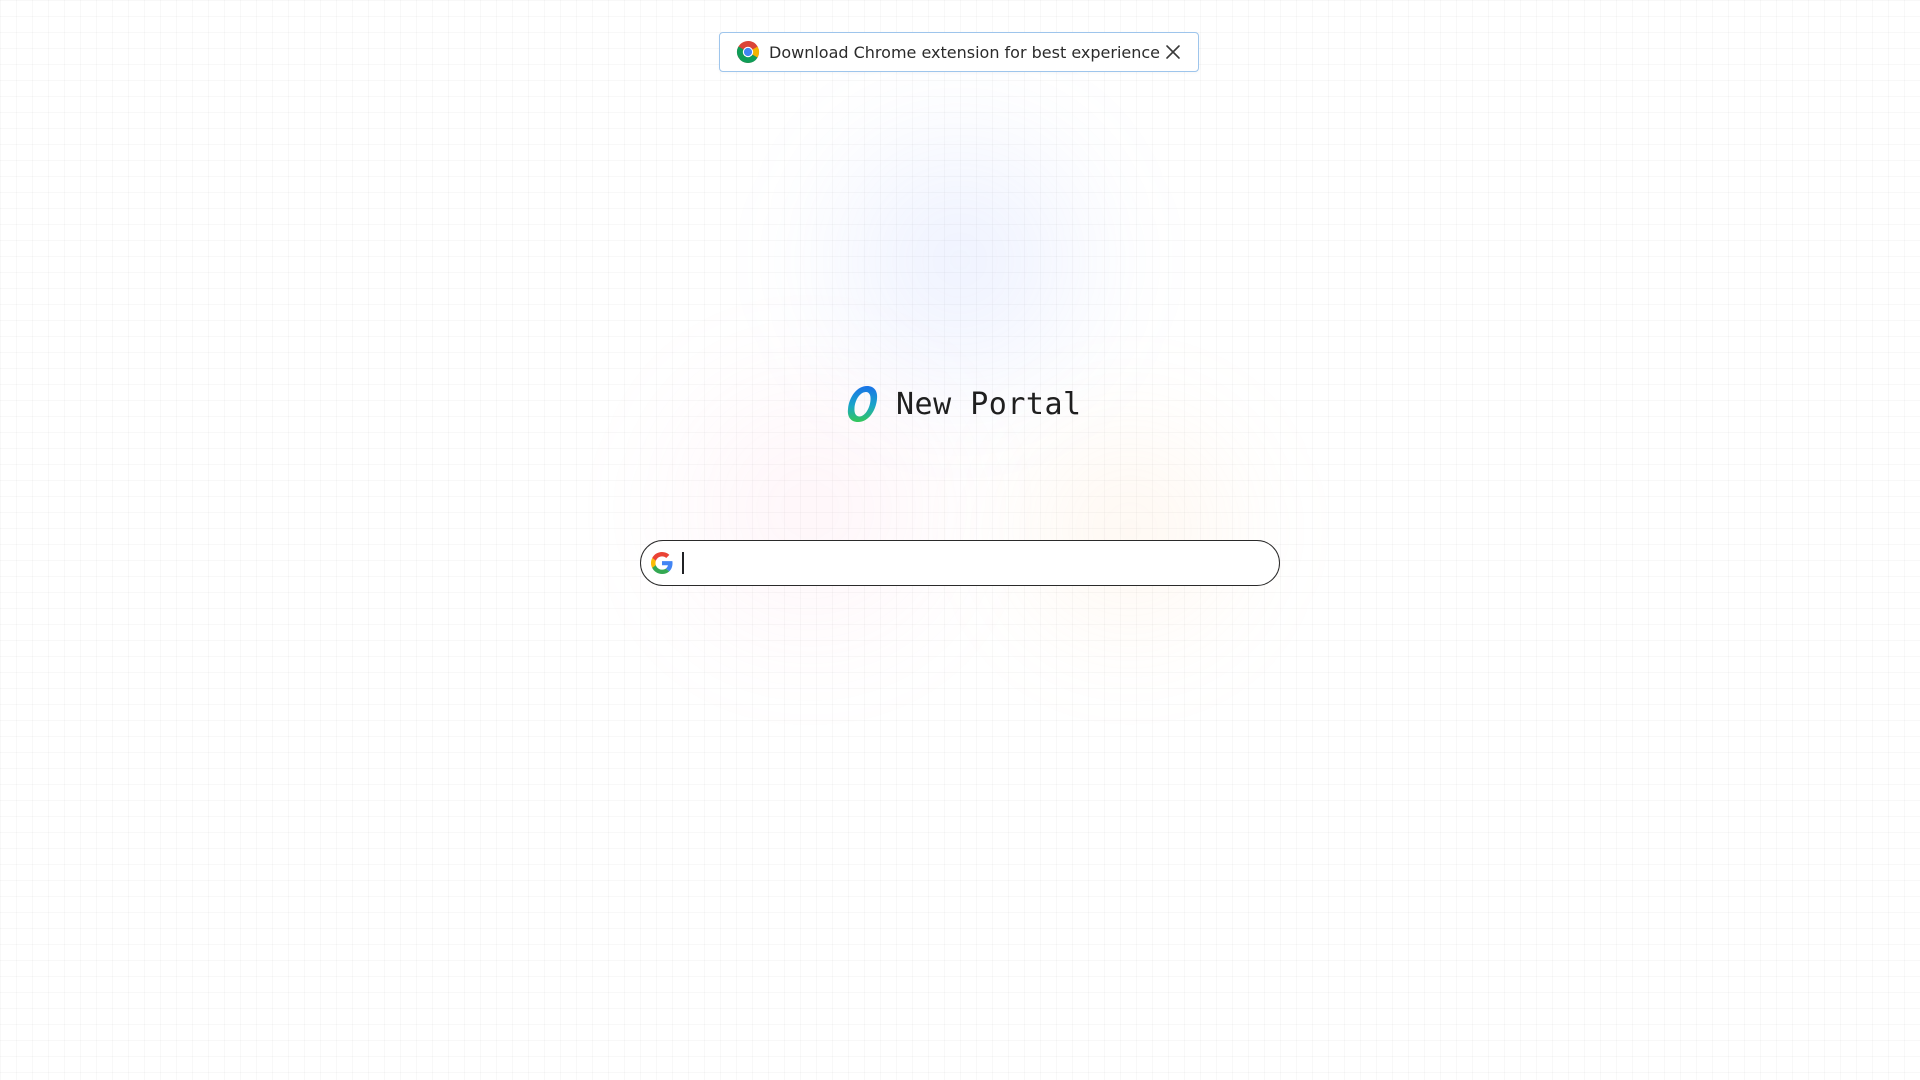  I want to click on search-bar, so click(960, 563).